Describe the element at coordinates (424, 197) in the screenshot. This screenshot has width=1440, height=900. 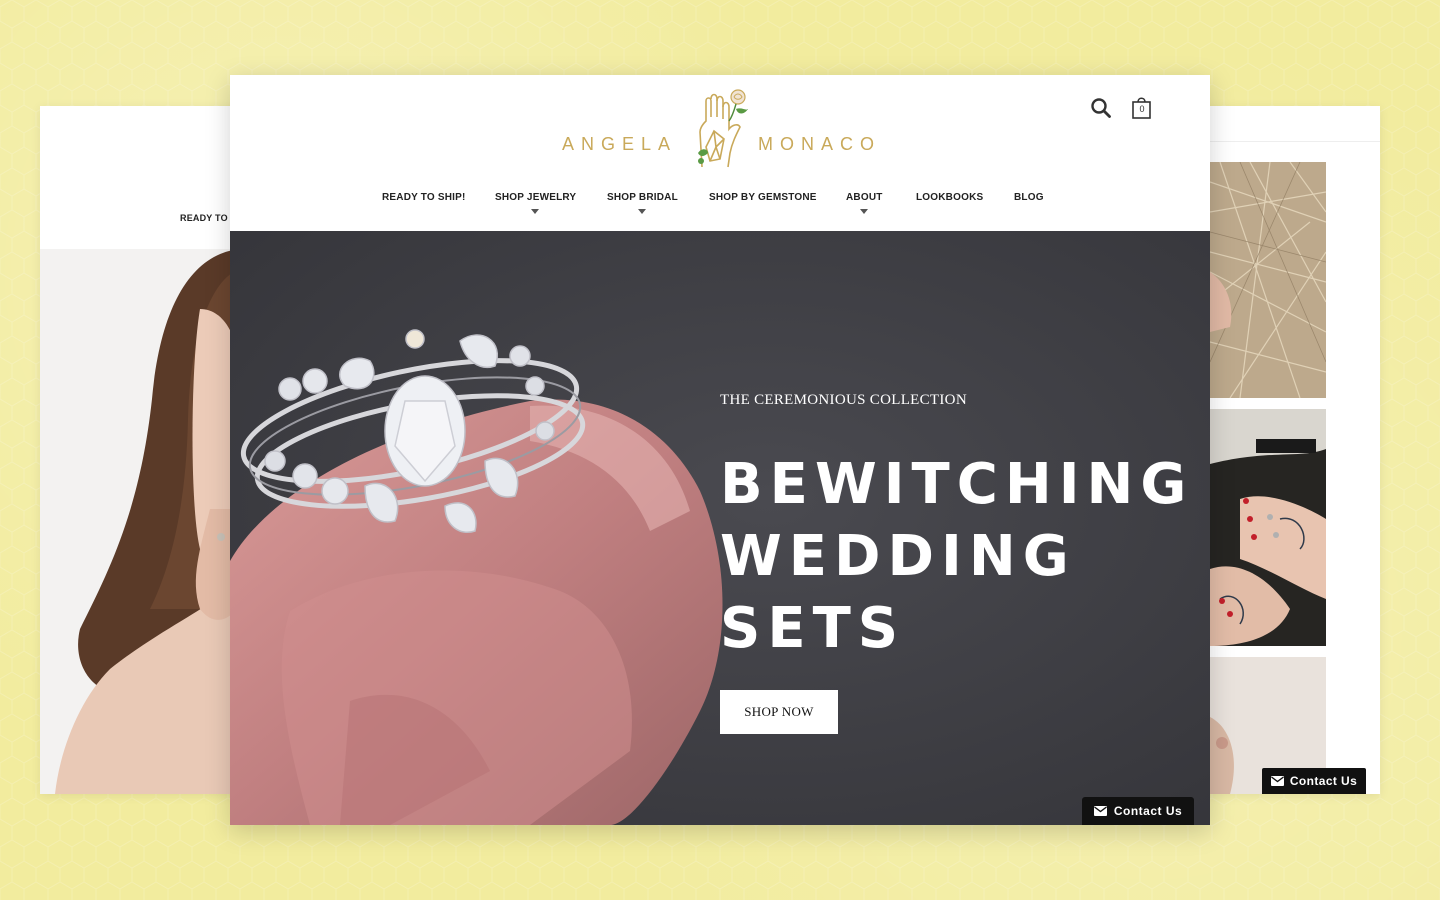
I see `nav-item-ready-to-ship: READY TO SHIP!` at that location.